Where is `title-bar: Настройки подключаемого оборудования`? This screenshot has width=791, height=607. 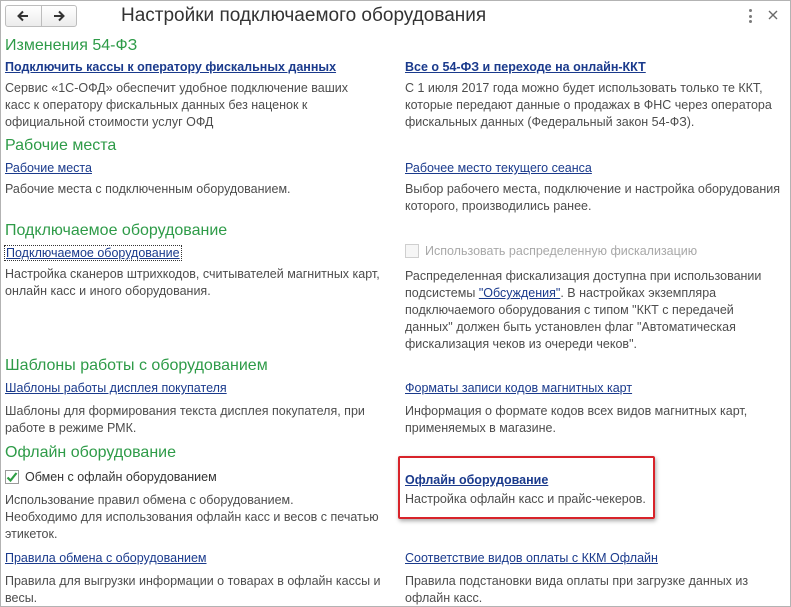
title-bar: Настройки подключаемого оборудования is located at coordinates (395, 17).